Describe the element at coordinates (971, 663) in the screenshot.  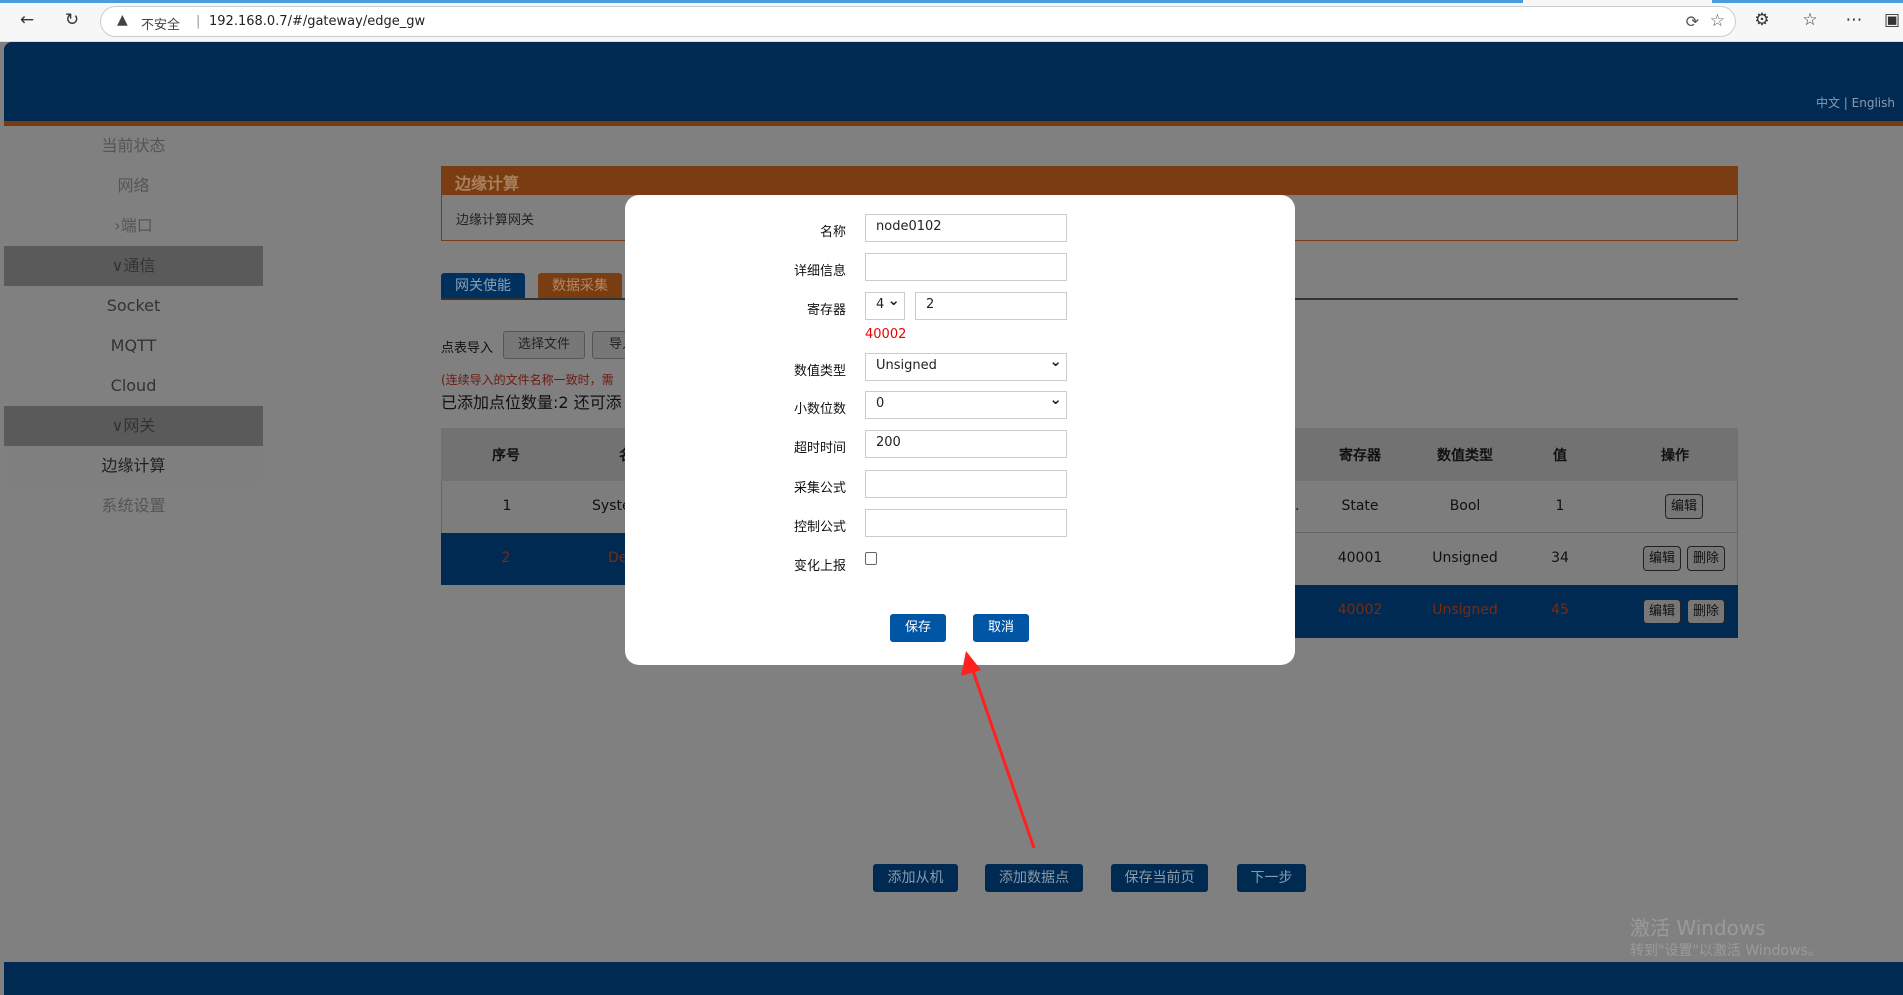
I see `arrow-head` at that location.